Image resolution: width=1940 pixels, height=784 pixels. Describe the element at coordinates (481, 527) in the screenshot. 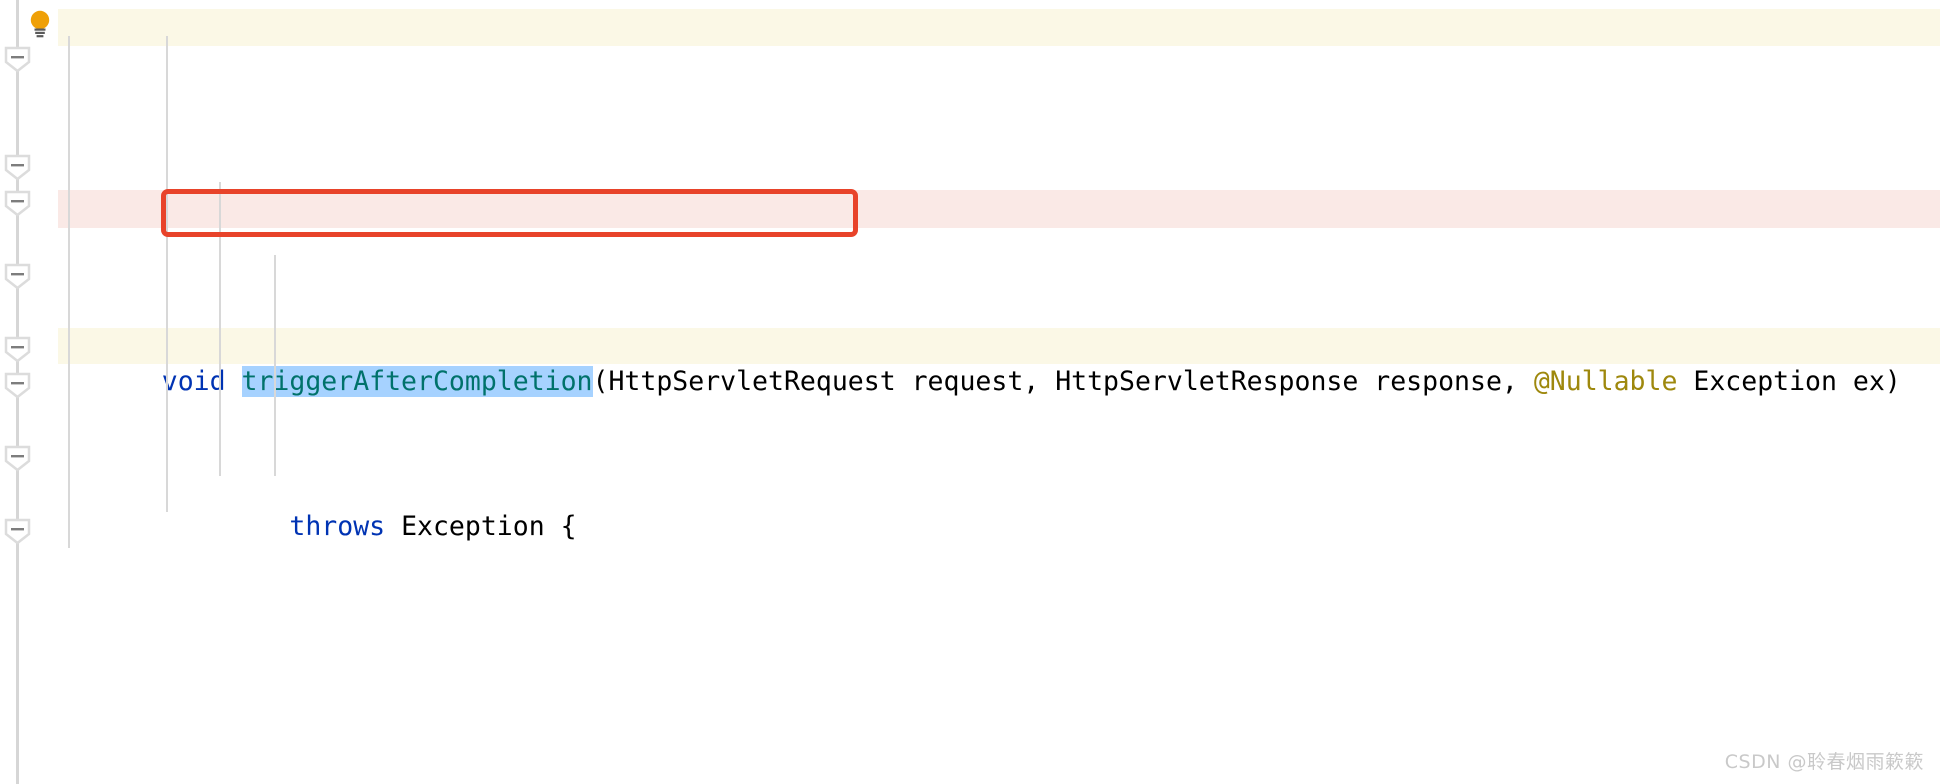

I see `token-text: Exception {` at that location.